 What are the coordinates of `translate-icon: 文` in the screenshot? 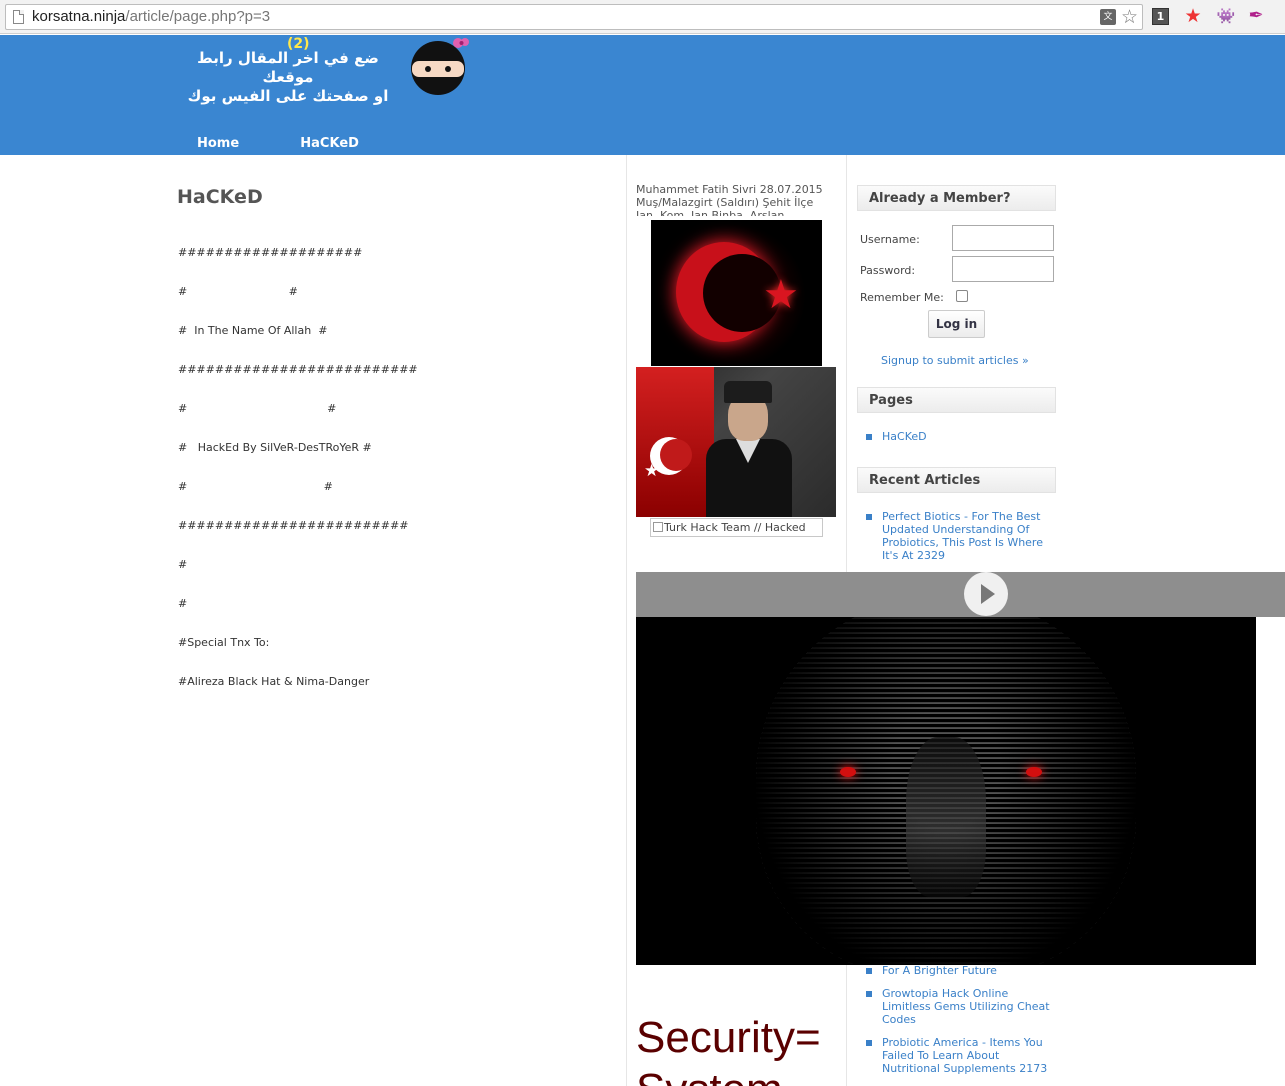 It's located at (1108, 17).